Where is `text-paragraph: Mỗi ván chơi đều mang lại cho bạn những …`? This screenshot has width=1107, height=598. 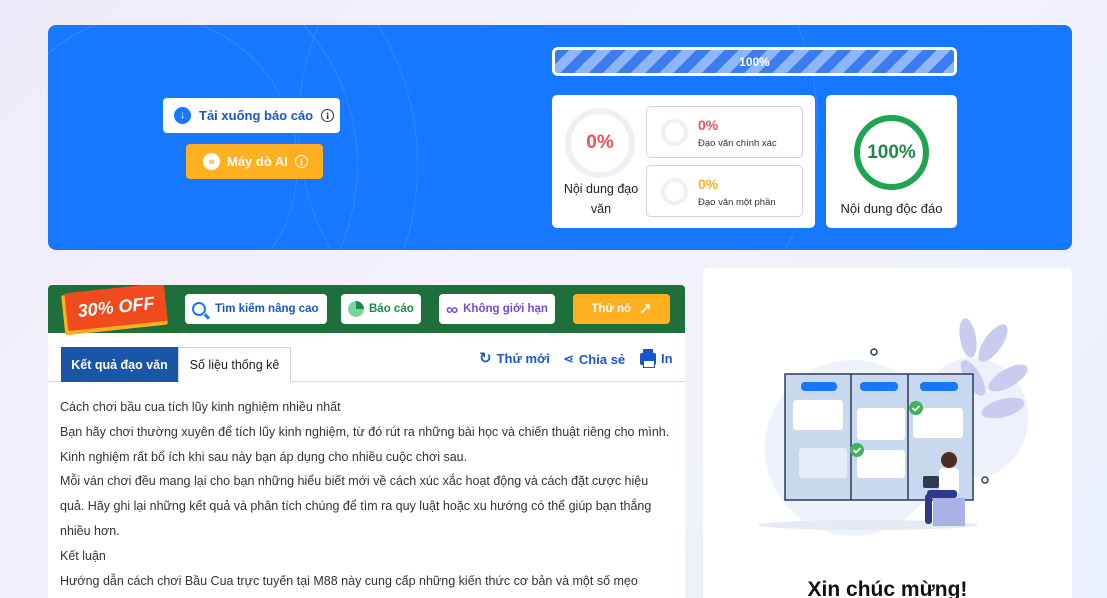
text-paragraph: Mỗi ván chơi đều mang lại cho bạn những … is located at coordinates (356, 506).